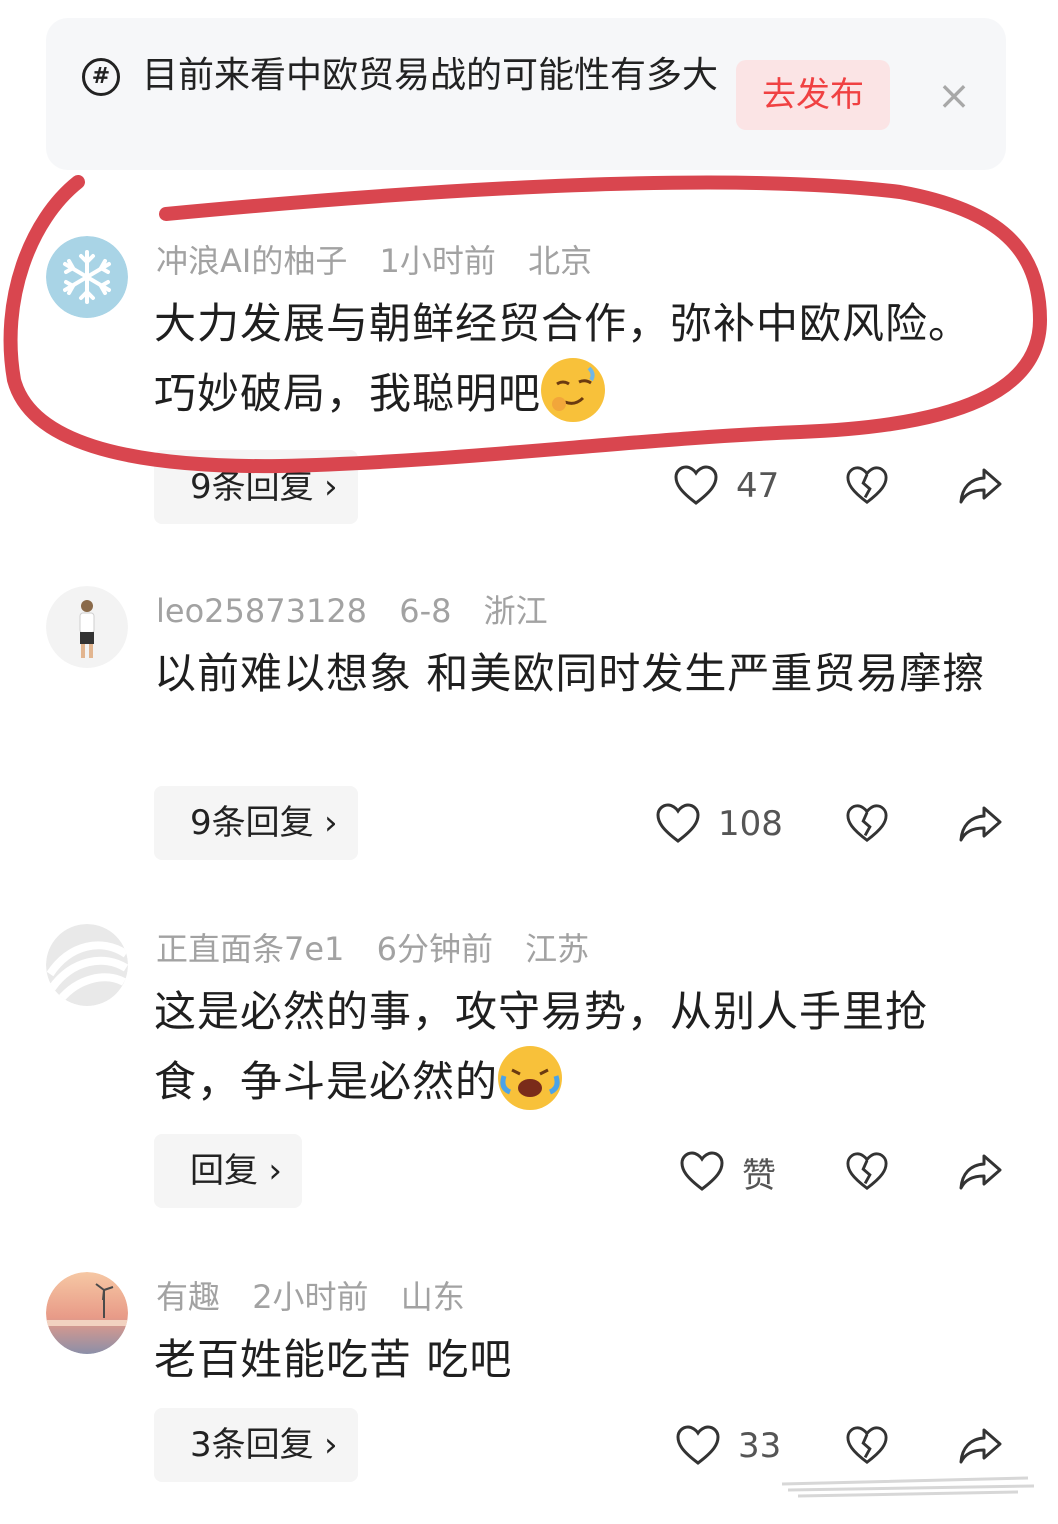 Image resolution: width=1058 pixels, height=1524 pixels. What do you see at coordinates (437, 261) in the screenshot?
I see `timestamp: 1小时前` at bounding box center [437, 261].